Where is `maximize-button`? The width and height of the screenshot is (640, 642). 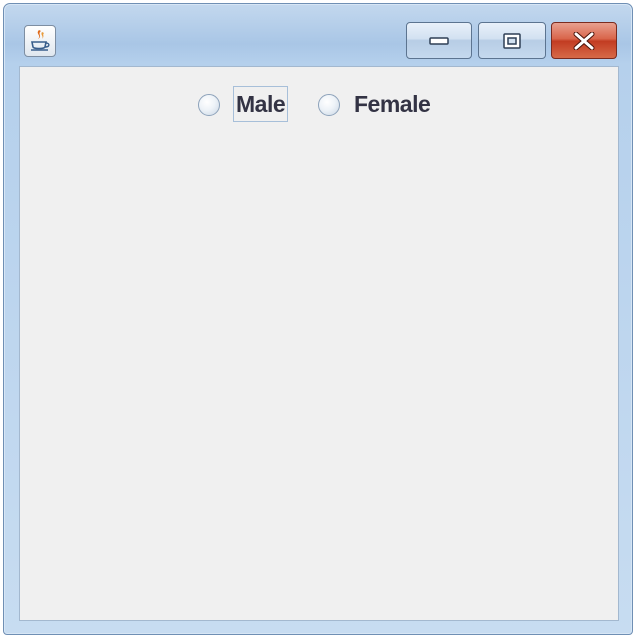 maximize-button is located at coordinates (512, 40).